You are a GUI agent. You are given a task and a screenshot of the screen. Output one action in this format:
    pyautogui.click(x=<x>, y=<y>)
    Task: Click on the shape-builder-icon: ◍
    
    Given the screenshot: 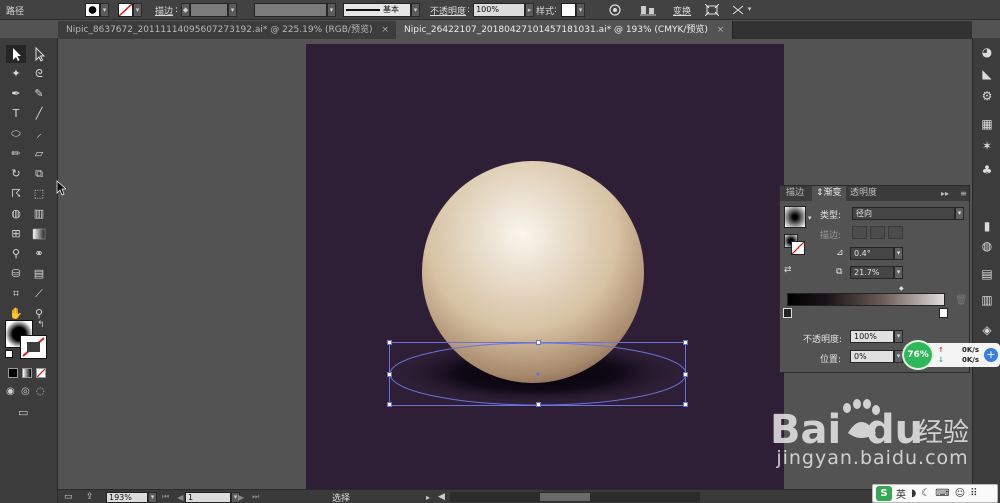 What is the action you would take?
    pyautogui.click(x=16, y=214)
    